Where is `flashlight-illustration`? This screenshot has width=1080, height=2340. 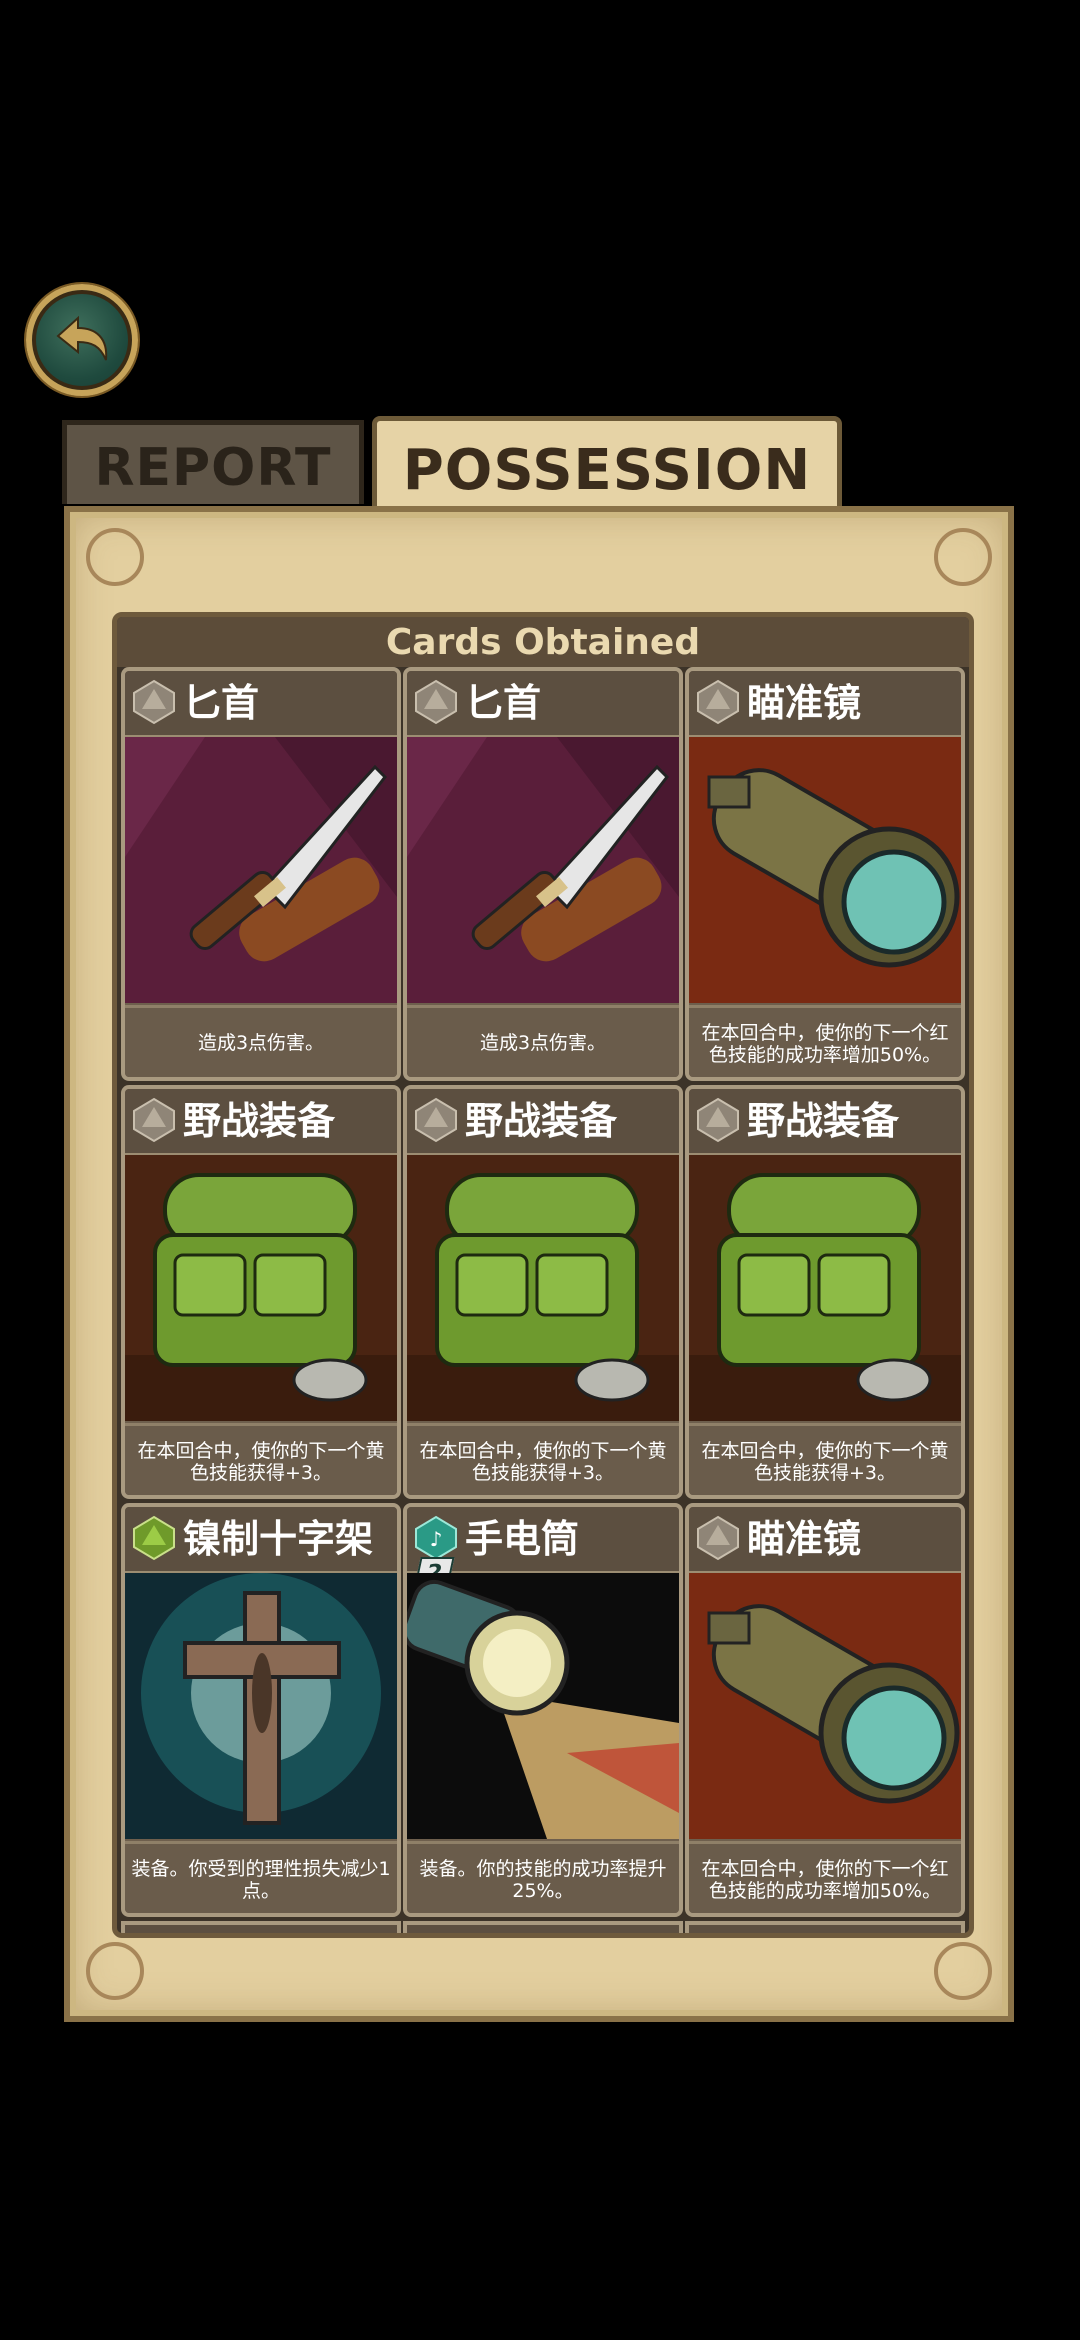
flashlight-illustration is located at coordinates (543, 1706).